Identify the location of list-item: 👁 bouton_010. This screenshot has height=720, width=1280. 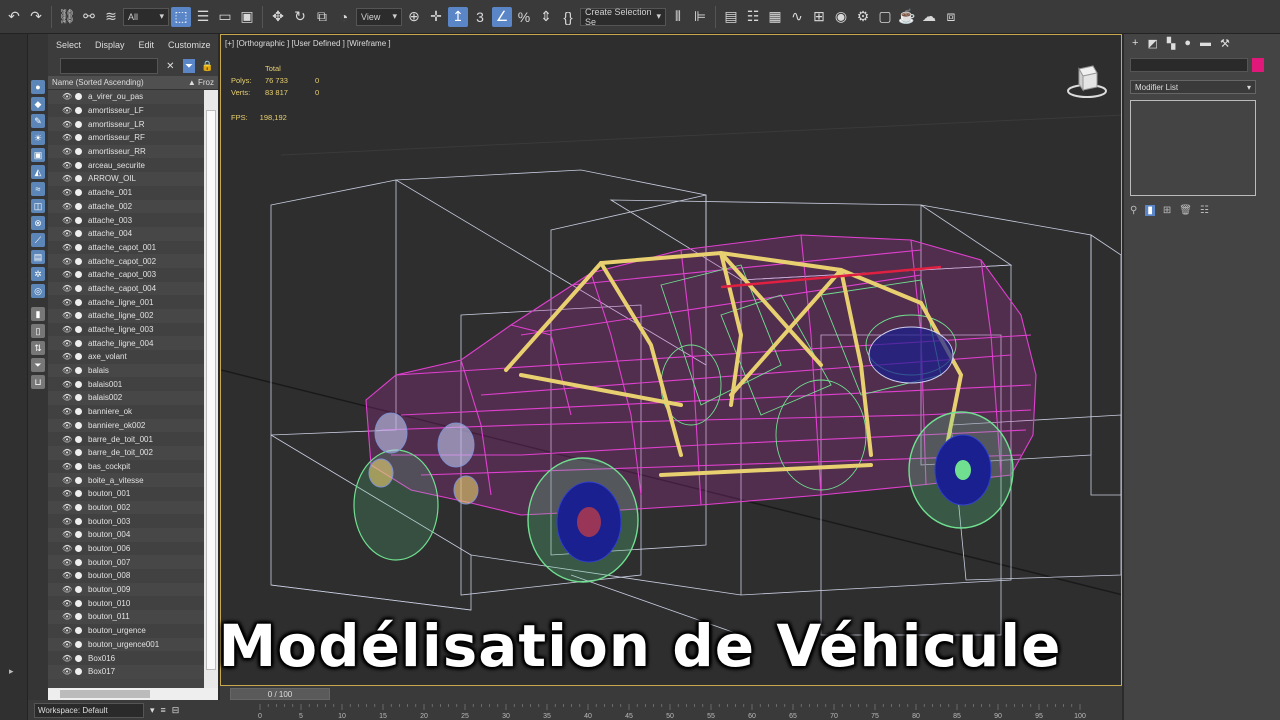
(126, 603).